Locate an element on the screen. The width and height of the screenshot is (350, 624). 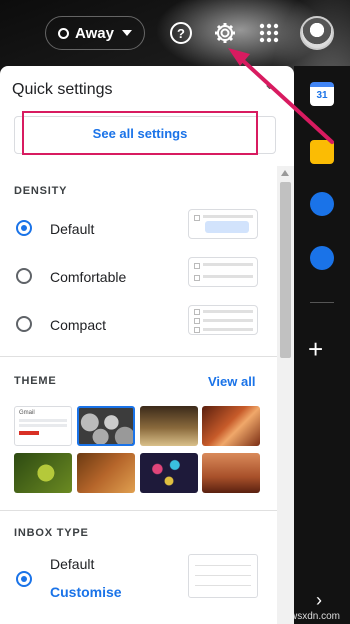
density-label: Compact is located at coordinates (78, 325).